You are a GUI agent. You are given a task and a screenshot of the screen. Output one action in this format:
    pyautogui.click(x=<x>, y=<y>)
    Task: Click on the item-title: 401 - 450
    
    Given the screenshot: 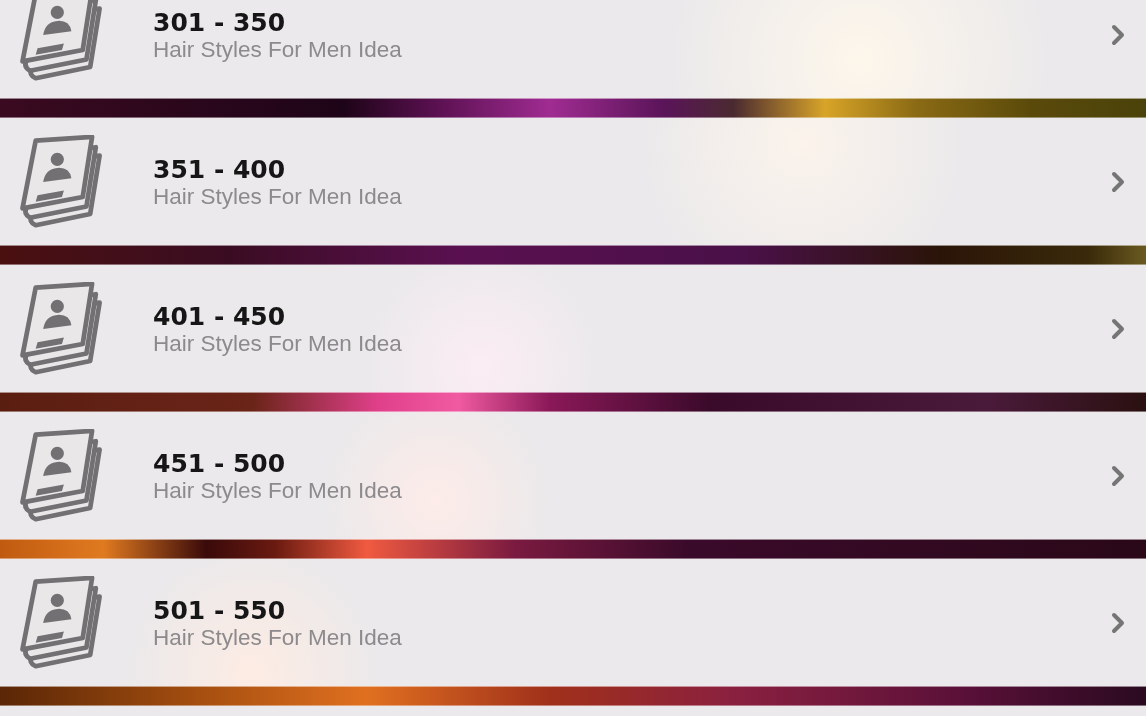 What is the action you would take?
    pyautogui.click(x=219, y=316)
    